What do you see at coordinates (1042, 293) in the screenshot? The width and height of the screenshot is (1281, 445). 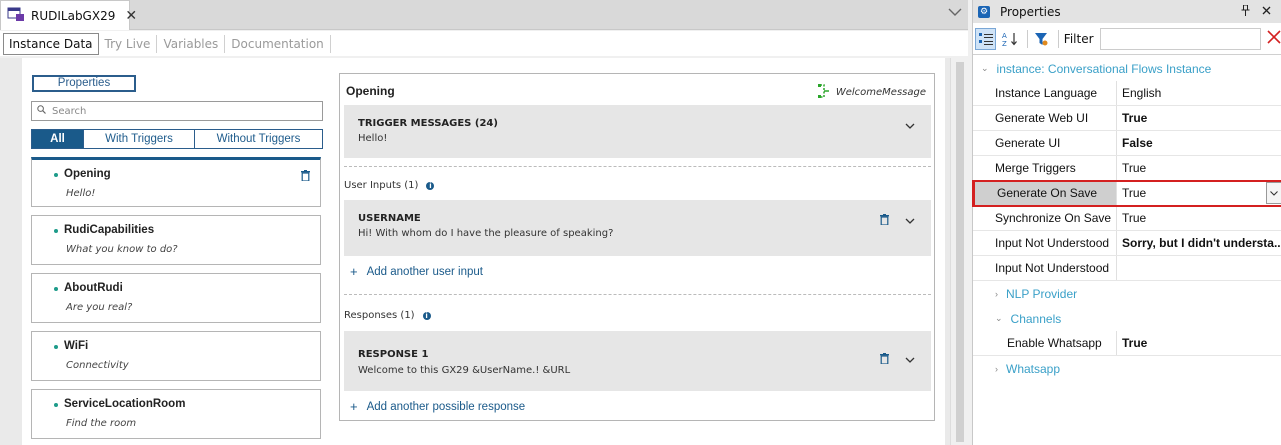 I see `category-nlp-provider-label: NLP Provider` at bounding box center [1042, 293].